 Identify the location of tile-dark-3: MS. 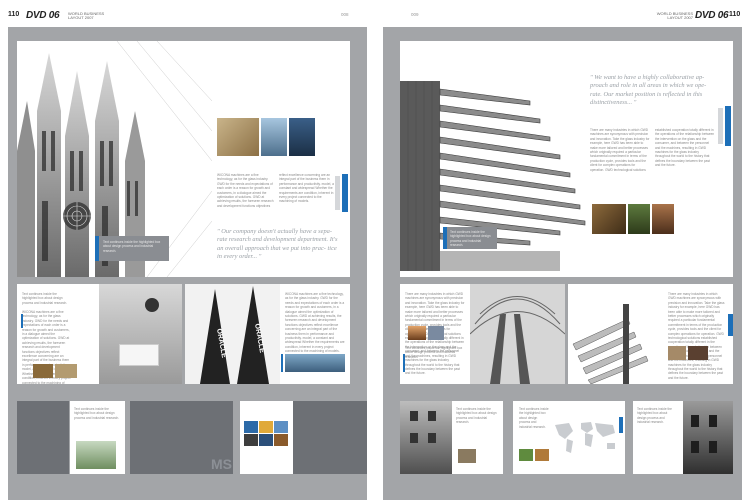
(289, 437).